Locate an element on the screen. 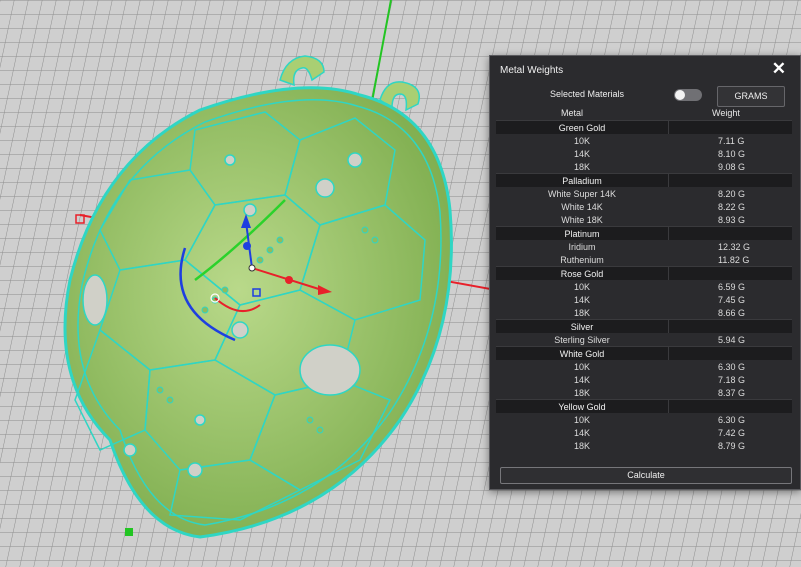 This screenshot has height=567, width=801. metal-weight: 6.59 G is located at coordinates (732, 286).